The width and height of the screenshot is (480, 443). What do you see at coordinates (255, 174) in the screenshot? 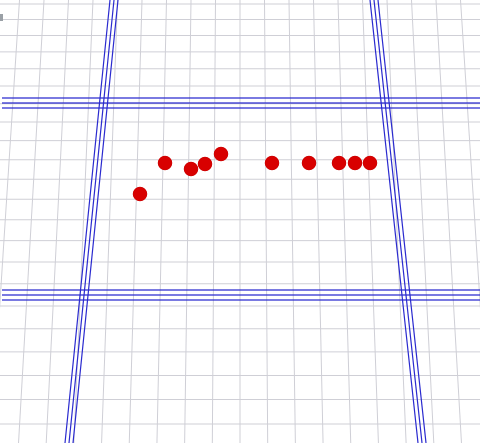
I see `marker-points` at bounding box center [255, 174].